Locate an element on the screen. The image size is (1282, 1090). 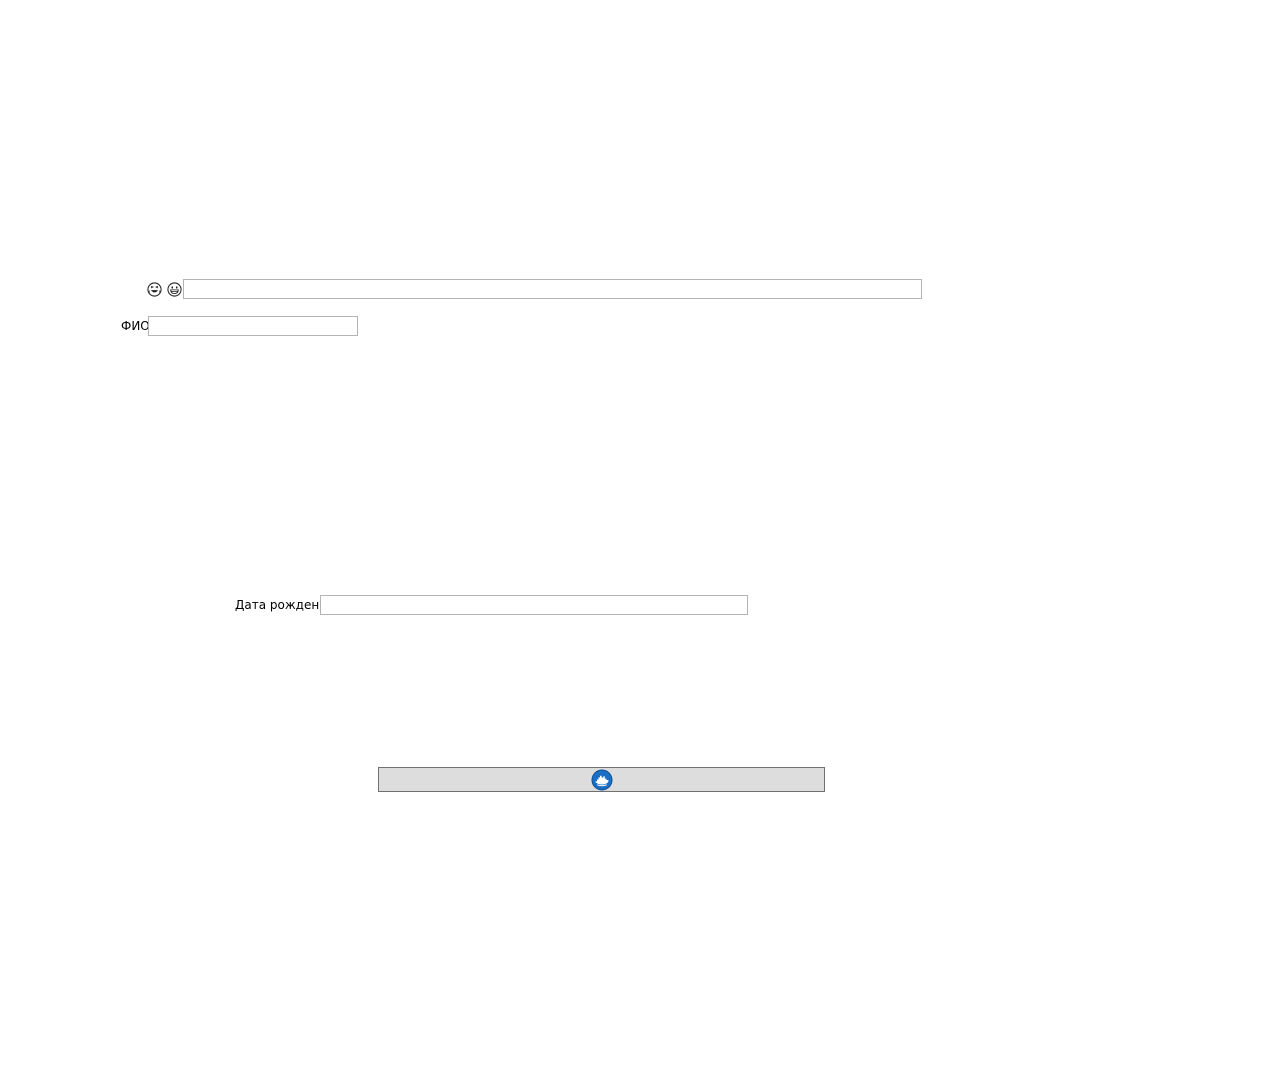
grinning-squint-tears-face-icon is located at coordinates (154, 289).